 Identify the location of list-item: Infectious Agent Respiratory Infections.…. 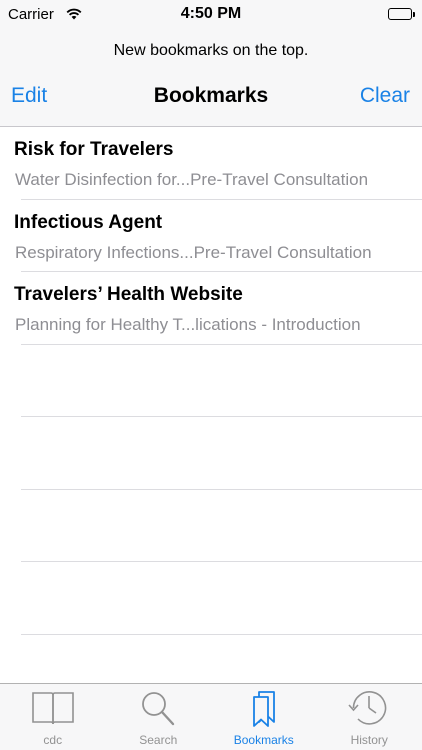
(211, 236).